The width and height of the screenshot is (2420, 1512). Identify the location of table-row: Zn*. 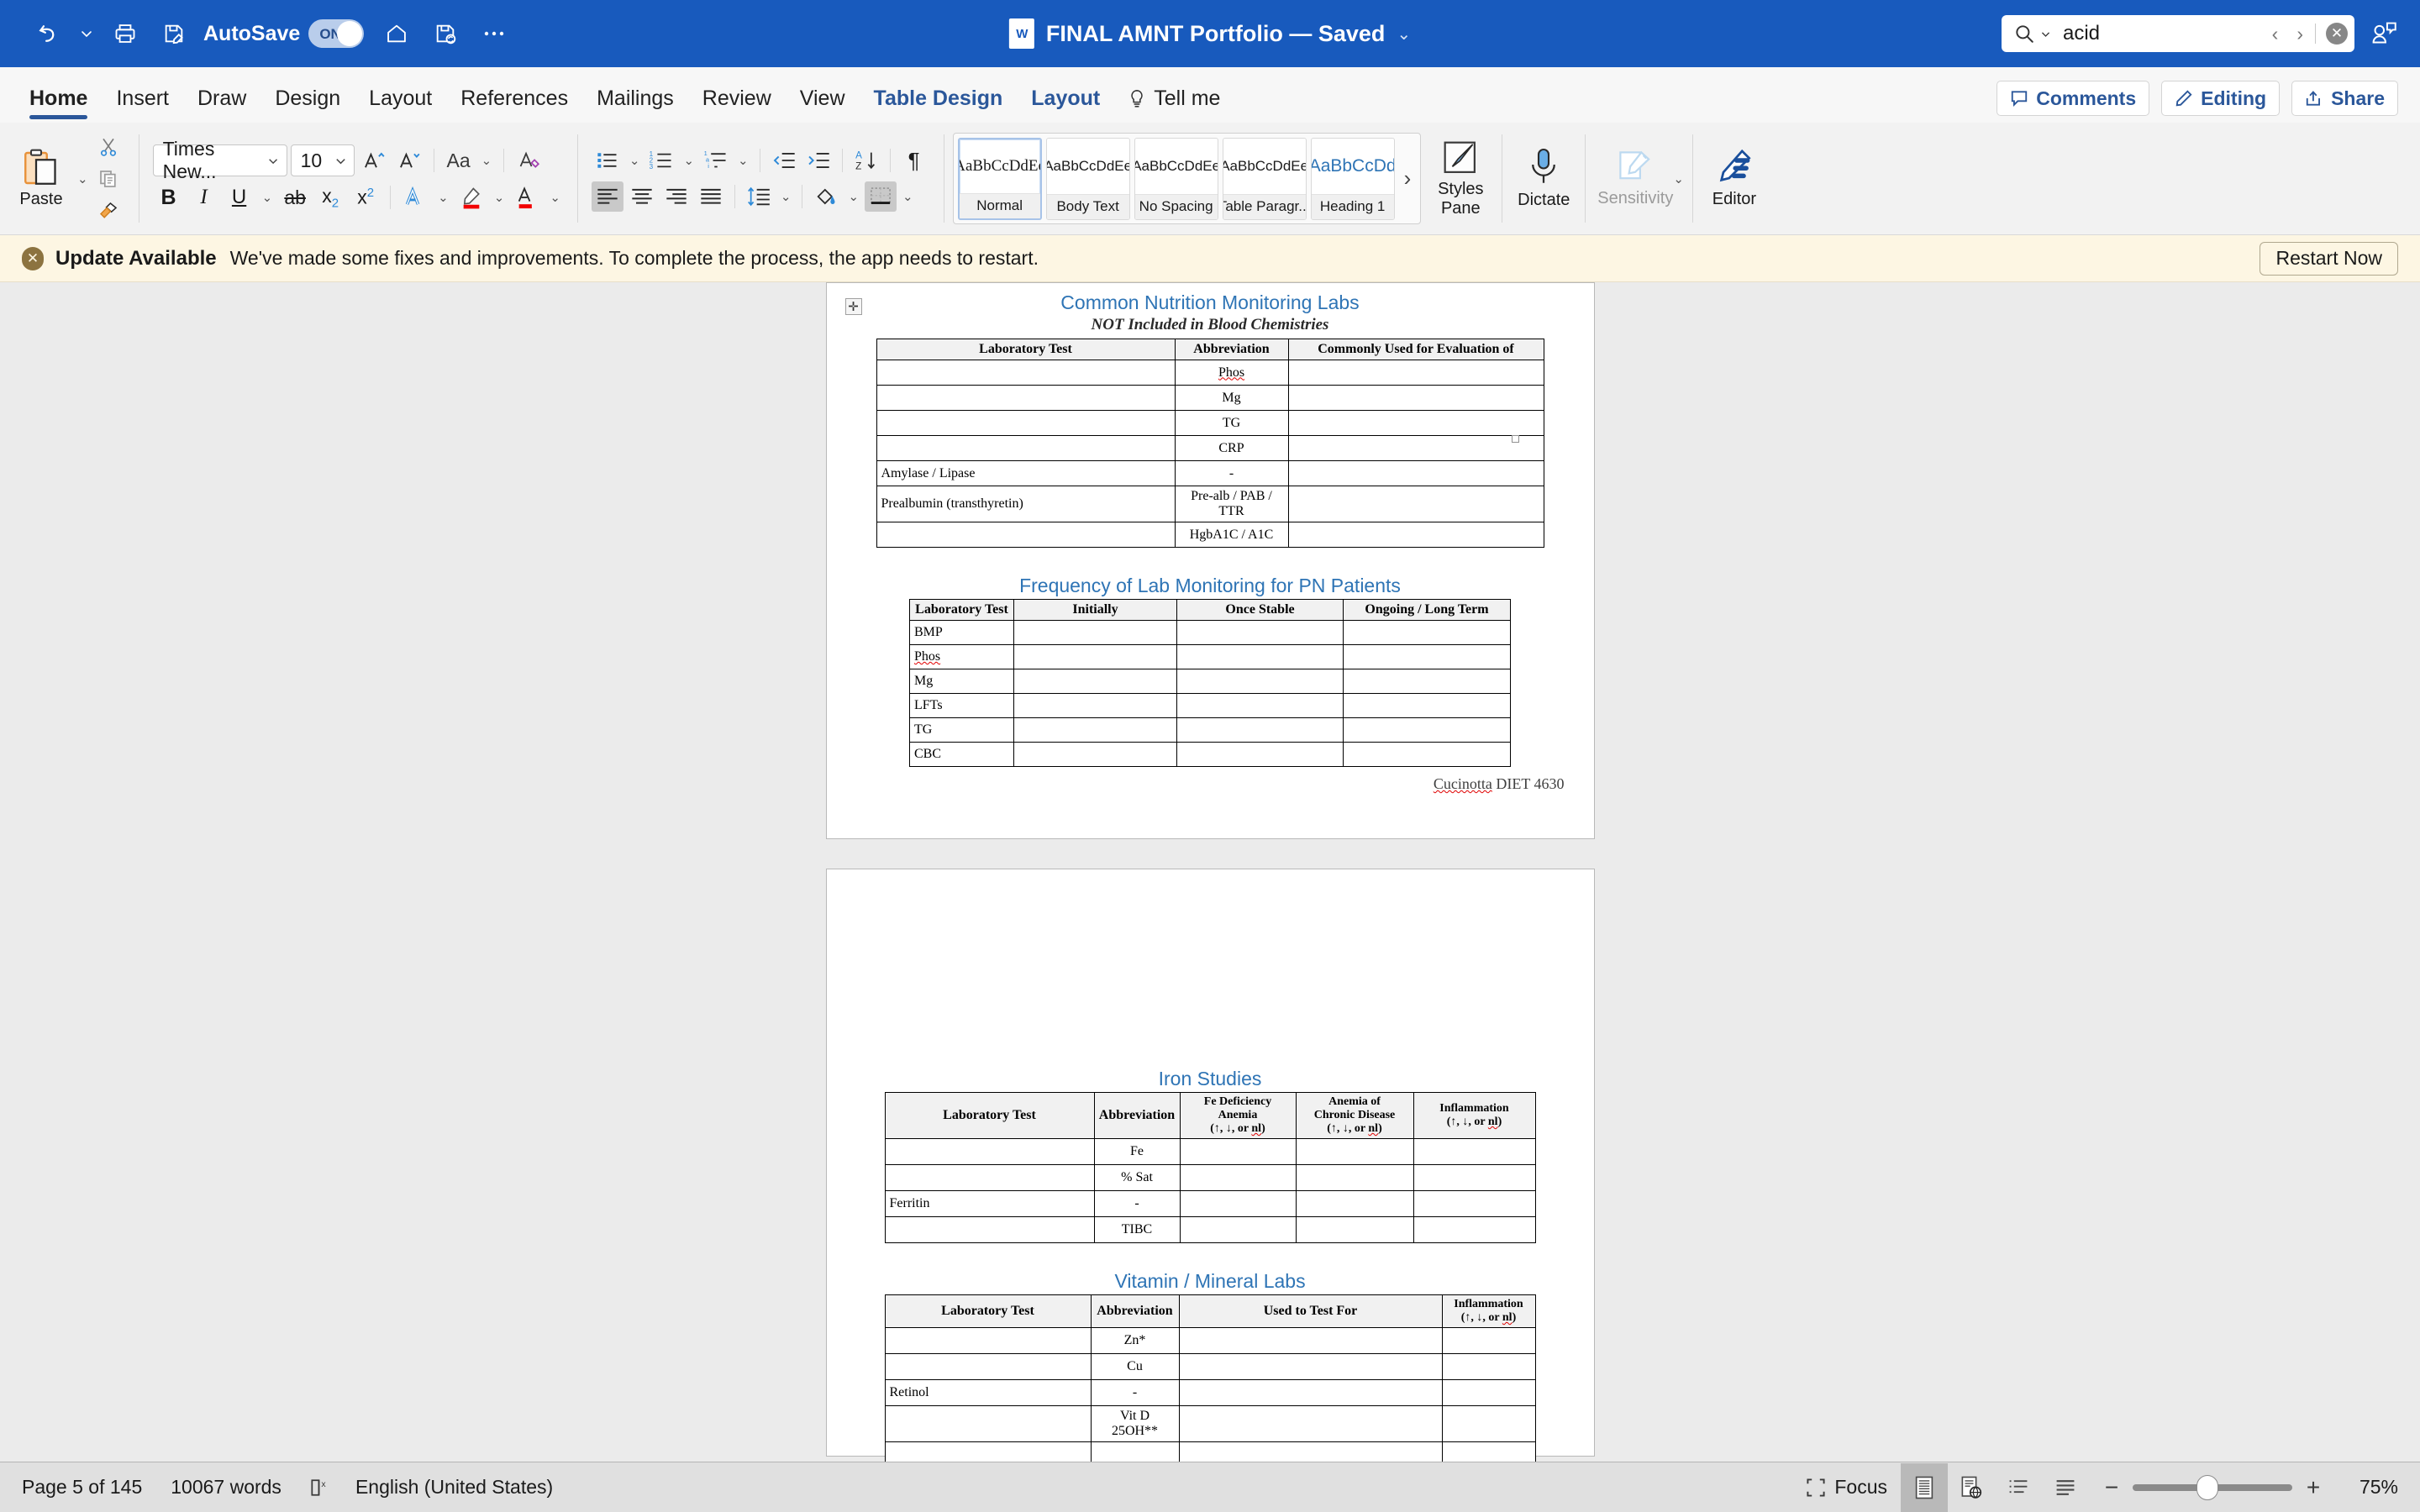
(1210, 1340).